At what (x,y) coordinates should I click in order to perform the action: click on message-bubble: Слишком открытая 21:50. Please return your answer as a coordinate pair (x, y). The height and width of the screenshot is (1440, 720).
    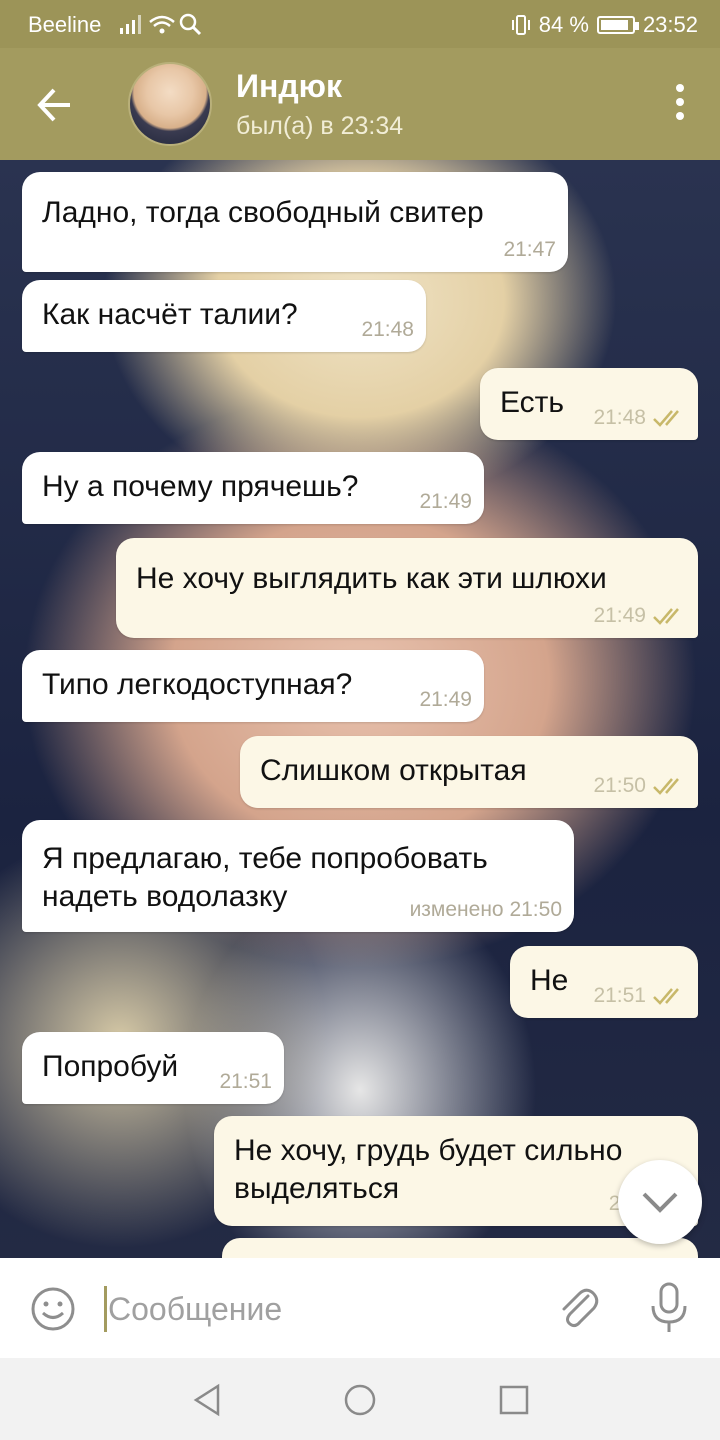
    Looking at the image, I should click on (469, 772).